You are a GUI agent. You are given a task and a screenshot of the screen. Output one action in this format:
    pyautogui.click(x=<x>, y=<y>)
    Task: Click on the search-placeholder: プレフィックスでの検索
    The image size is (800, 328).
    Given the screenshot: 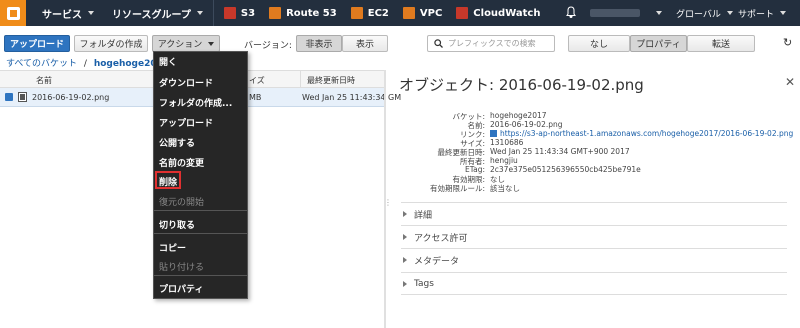 What is the action you would take?
    pyautogui.click(x=492, y=43)
    